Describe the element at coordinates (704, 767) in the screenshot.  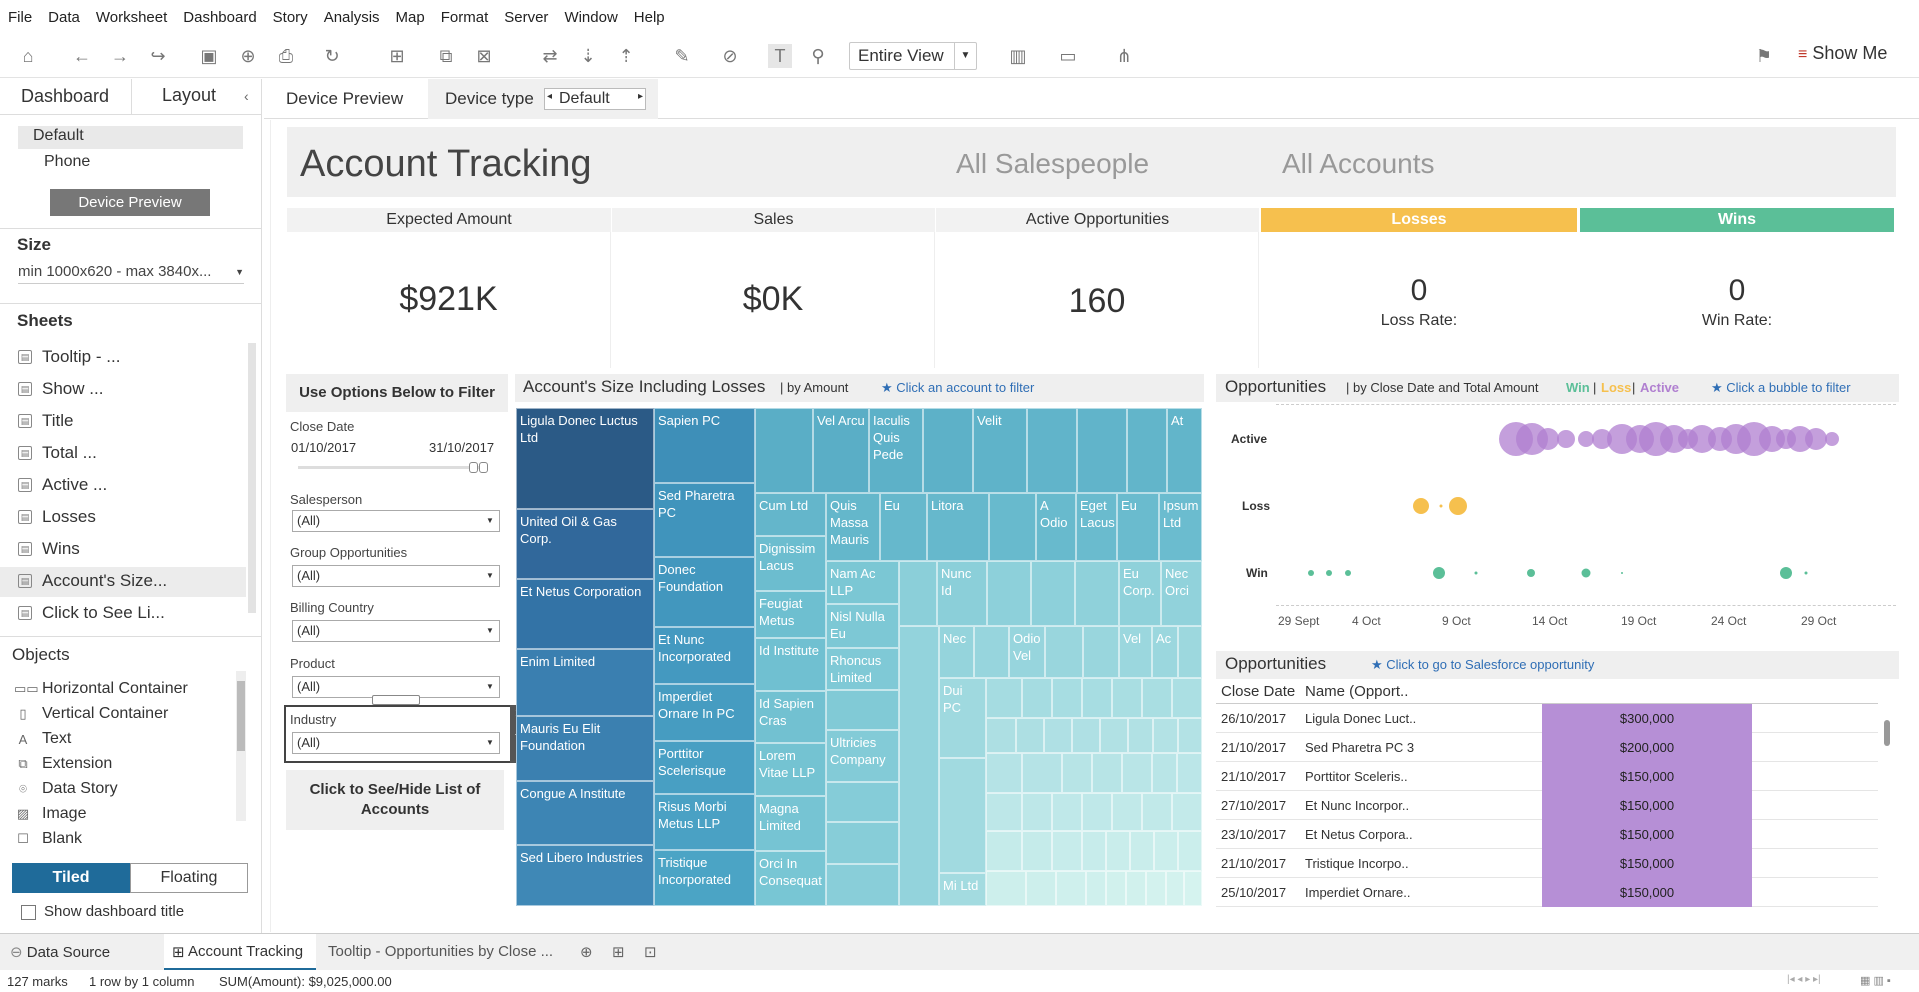
I see `treemap-cell: Porttitor Scelerisque` at that location.